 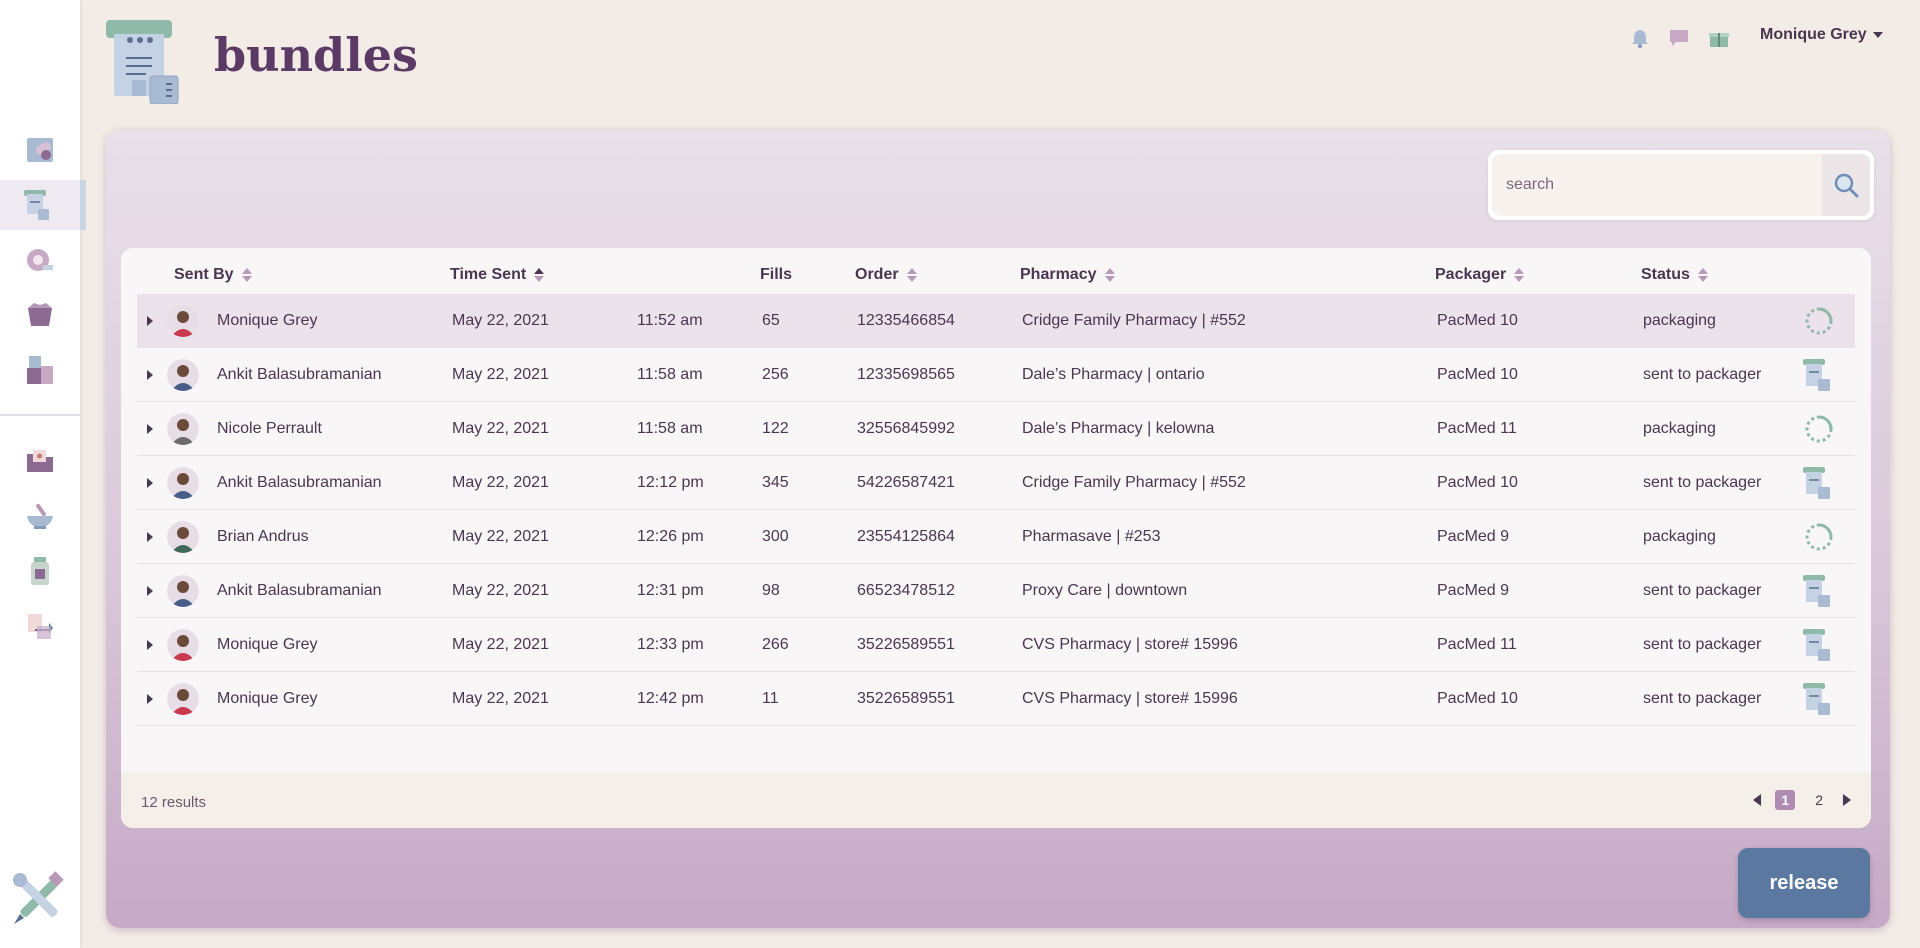 I want to click on pharmacy: Cridge Family Pharmacy | #552, so click(x=1134, y=482).